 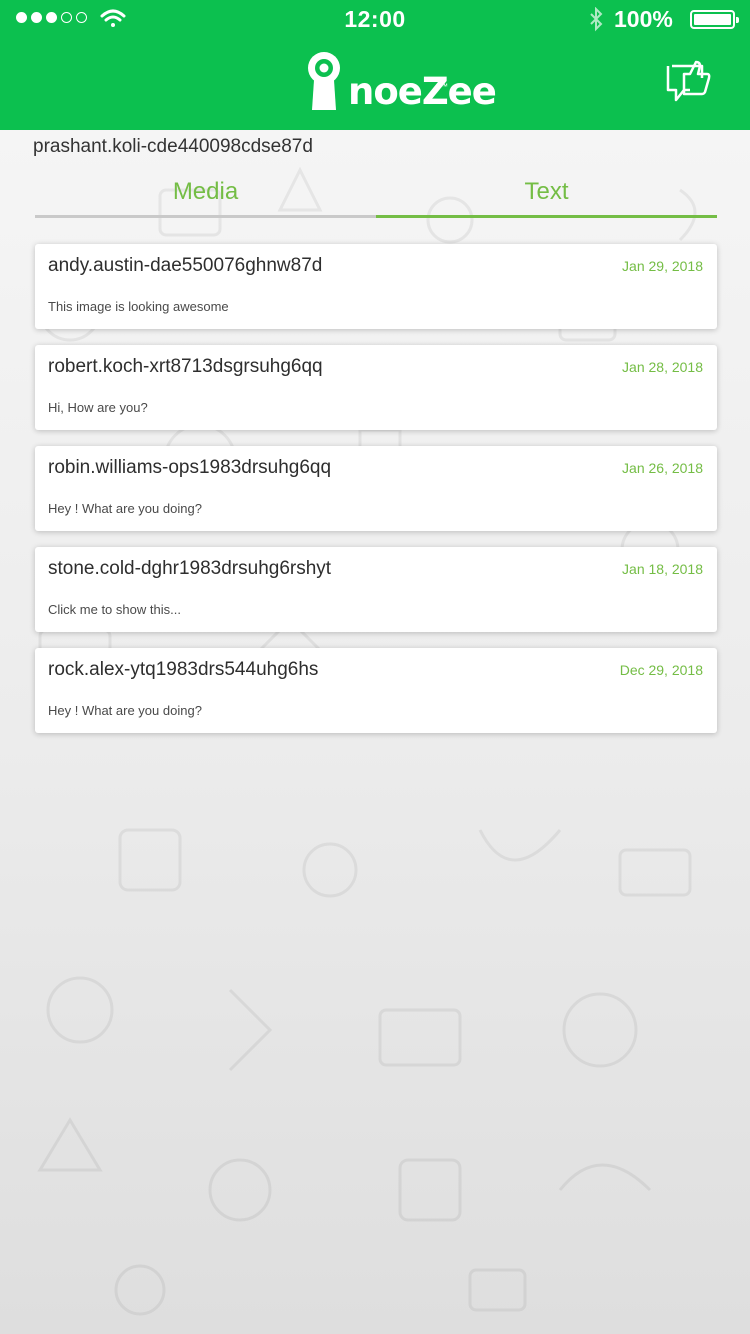 I want to click on logo-trademark: ™, so click(x=444, y=86).